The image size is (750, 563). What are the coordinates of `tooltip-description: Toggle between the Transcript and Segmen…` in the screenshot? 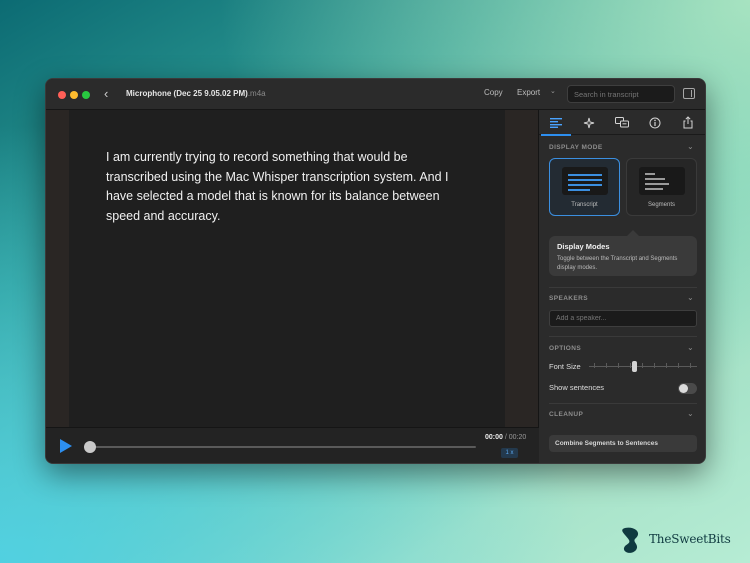 It's located at (617, 263).